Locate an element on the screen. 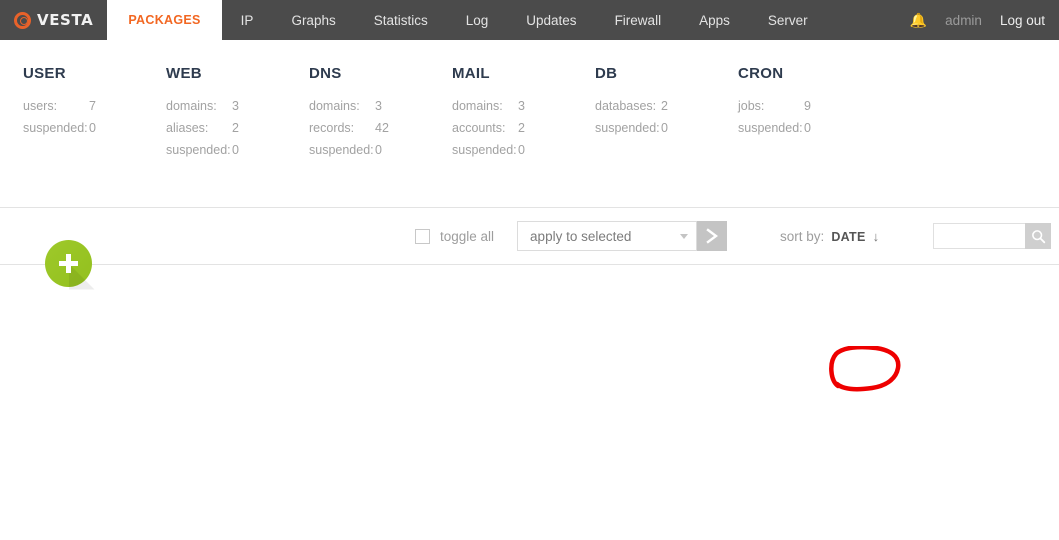  stat-key: accounts: is located at coordinates (479, 128).